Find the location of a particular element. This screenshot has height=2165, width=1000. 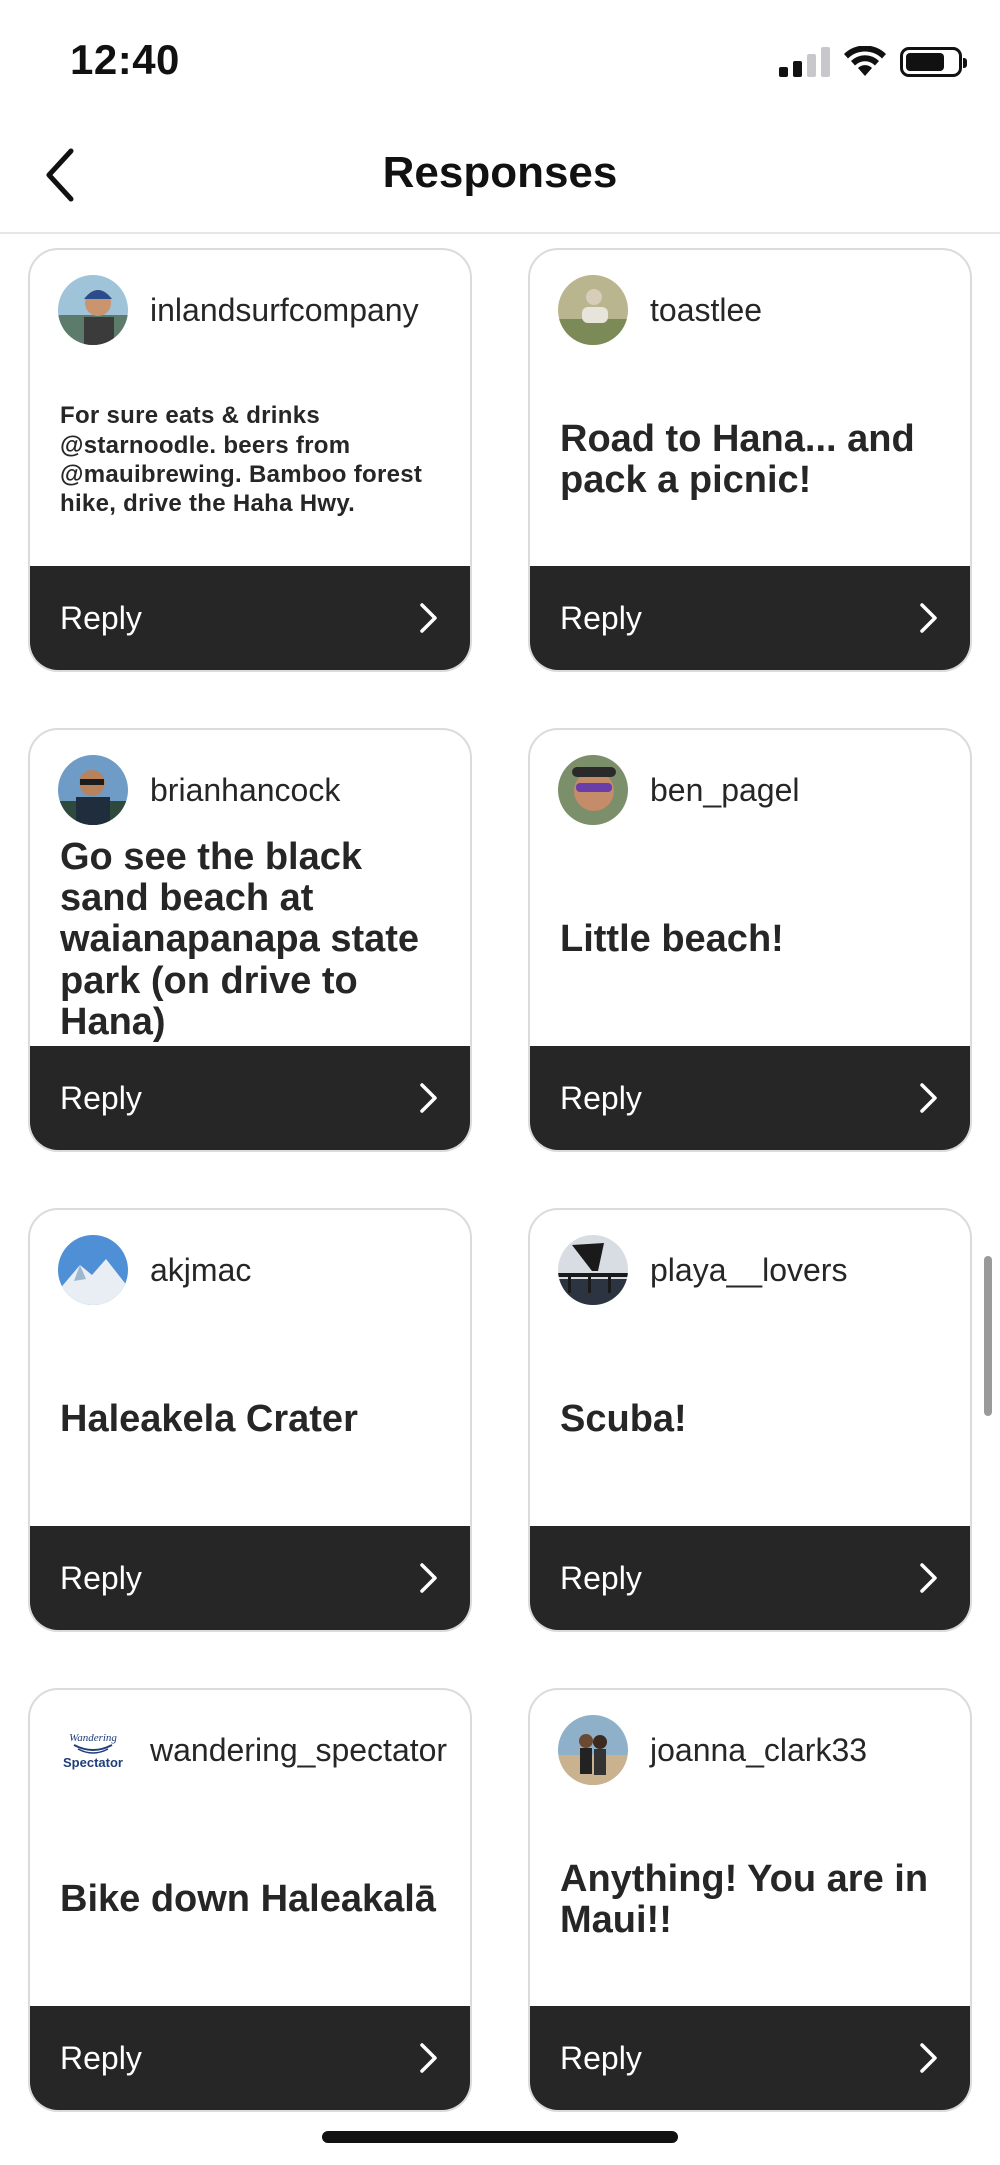

card-header: akjmac is located at coordinates (154, 1270).